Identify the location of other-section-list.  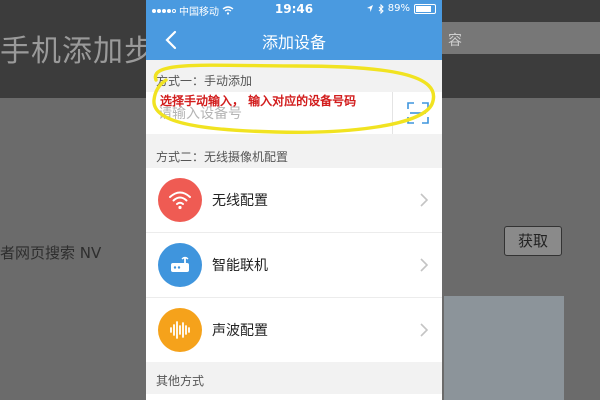
(294, 397).